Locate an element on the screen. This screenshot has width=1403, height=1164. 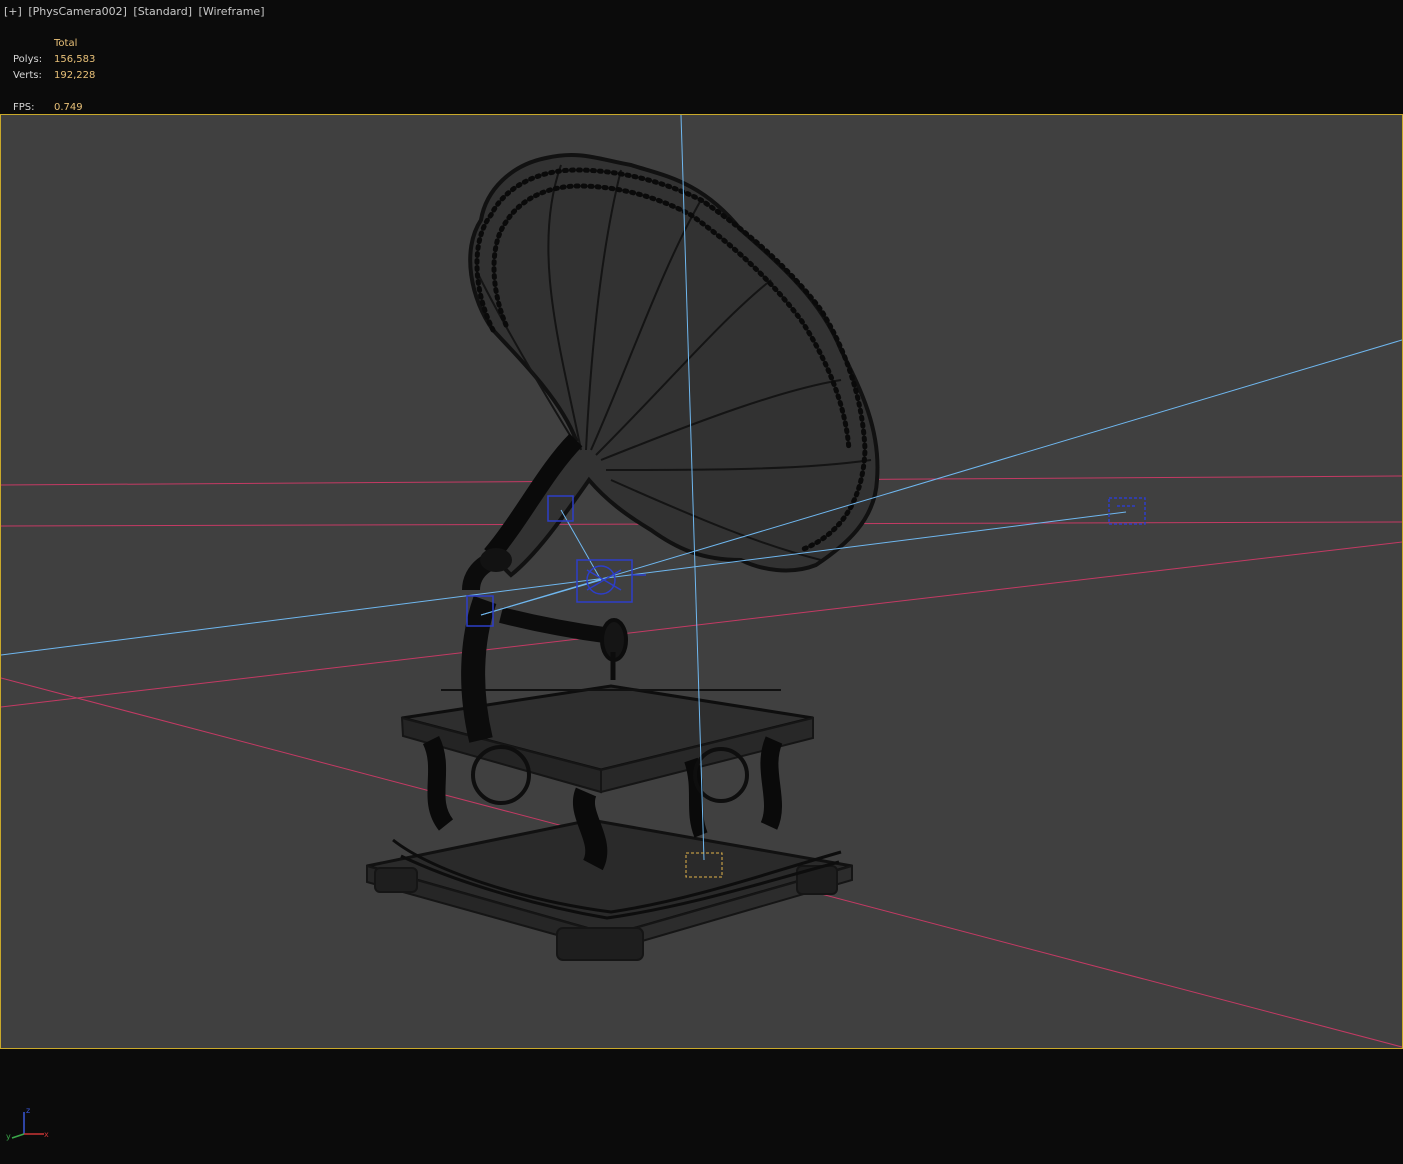
camera-target-icon is located at coordinates (1127, 511).